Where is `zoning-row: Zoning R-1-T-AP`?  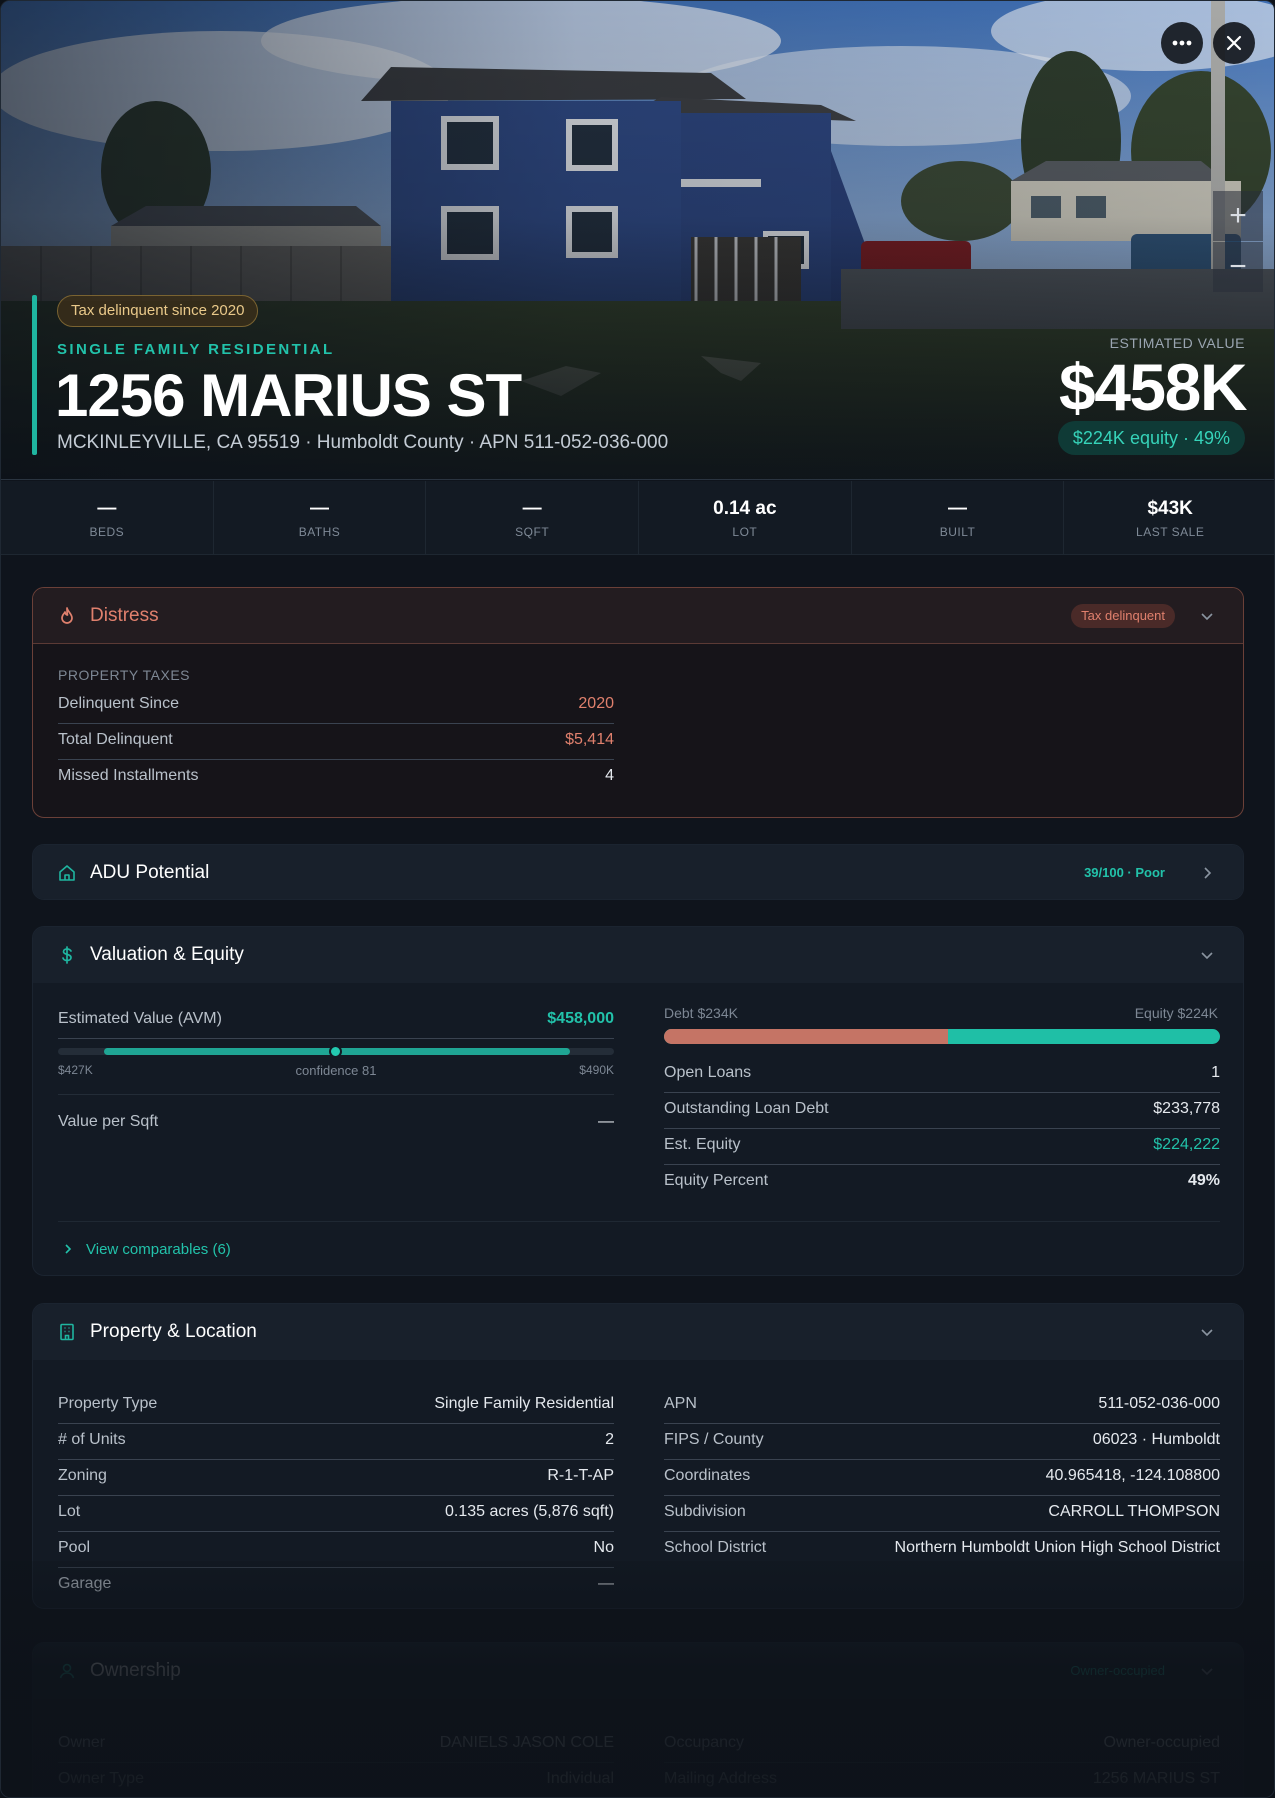 zoning-row: Zoning R-1-T-AP is located at coordinates (336, 1478).